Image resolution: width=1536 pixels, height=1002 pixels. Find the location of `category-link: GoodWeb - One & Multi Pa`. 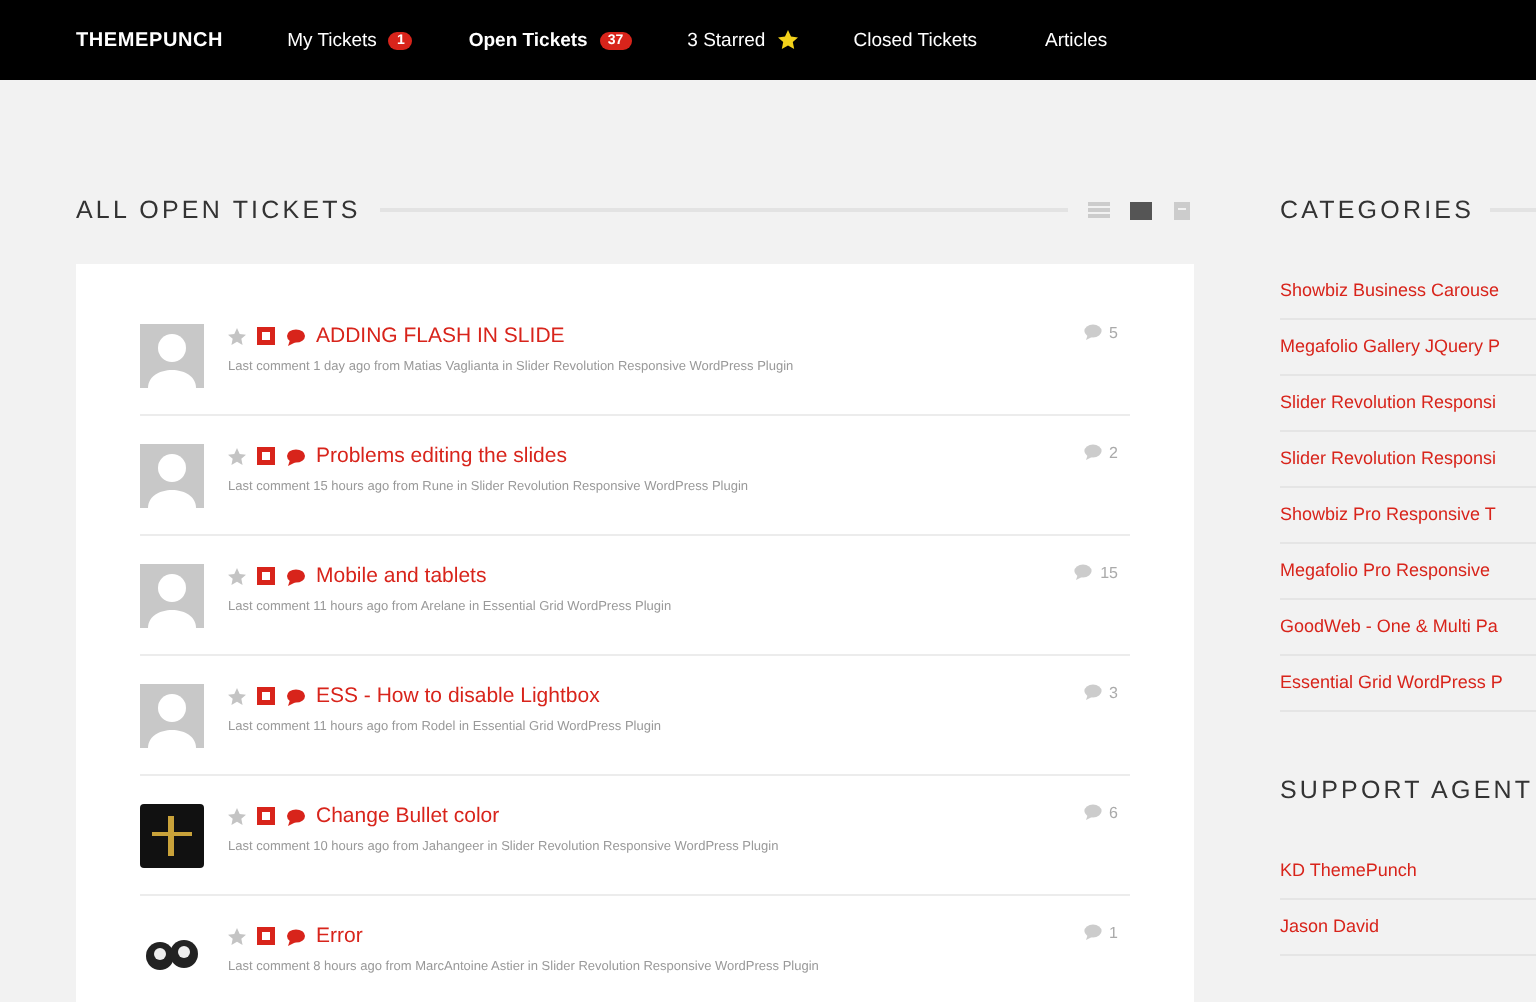

category-link: GoodWeb - One & Multi Pa is located at coordinates (1408, 628).